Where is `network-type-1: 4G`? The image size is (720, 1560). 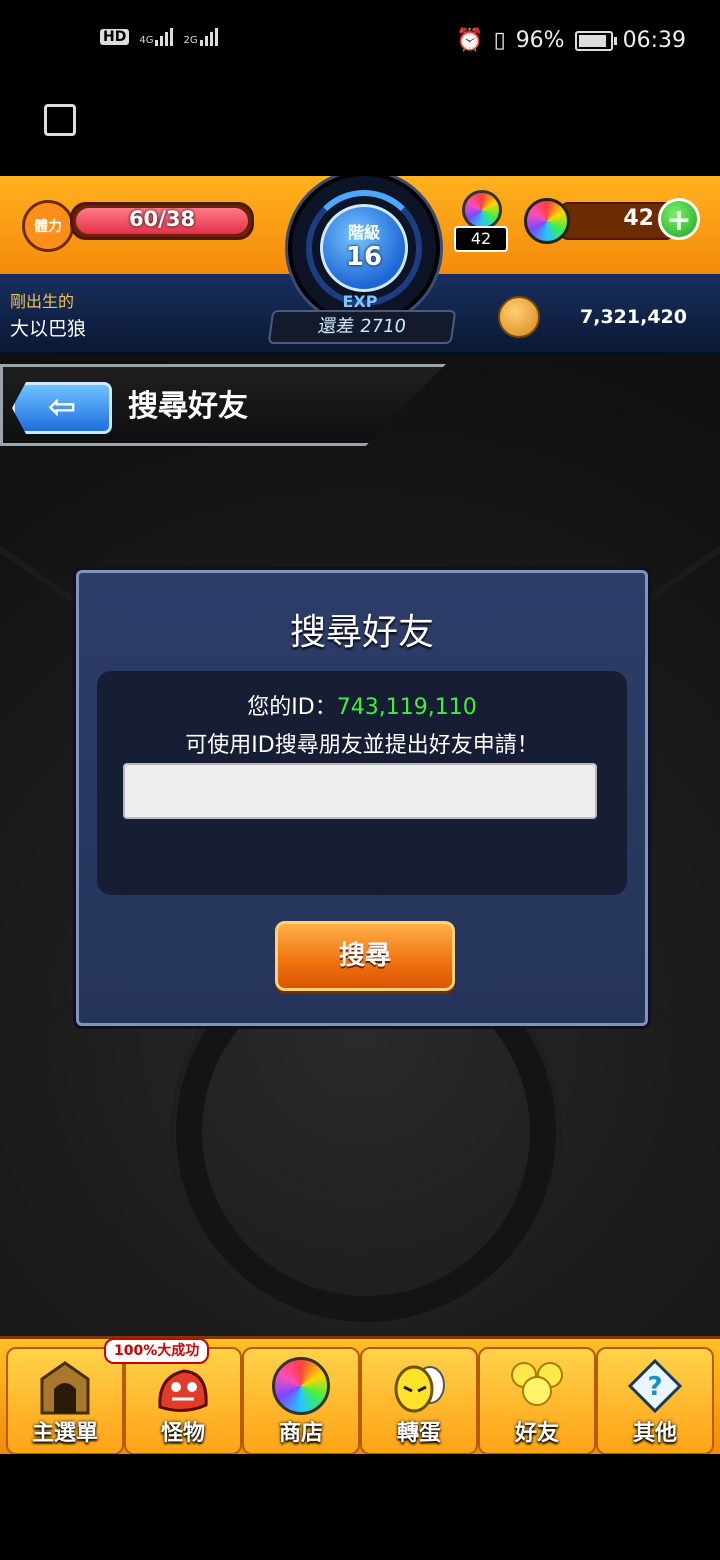
network-type-1: 4G is located at coordinates (146, 40).